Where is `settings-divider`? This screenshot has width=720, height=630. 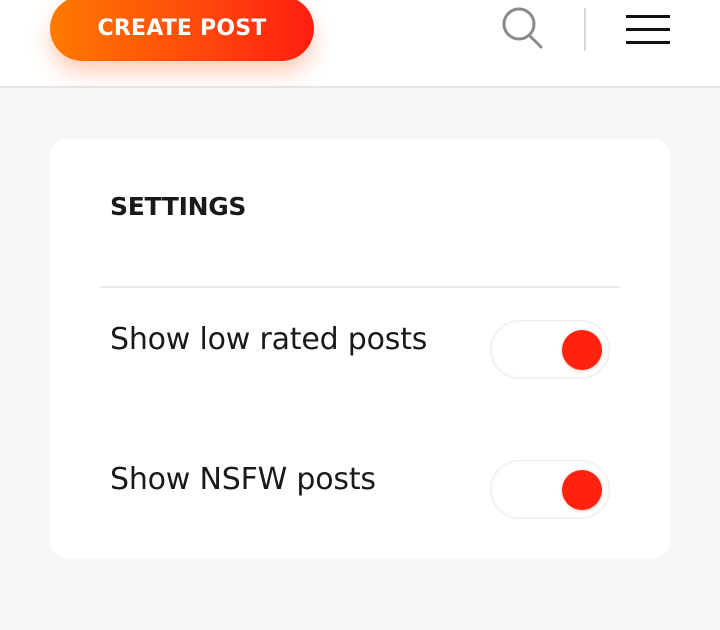 settings-divider is located at coordinates (360, 287).